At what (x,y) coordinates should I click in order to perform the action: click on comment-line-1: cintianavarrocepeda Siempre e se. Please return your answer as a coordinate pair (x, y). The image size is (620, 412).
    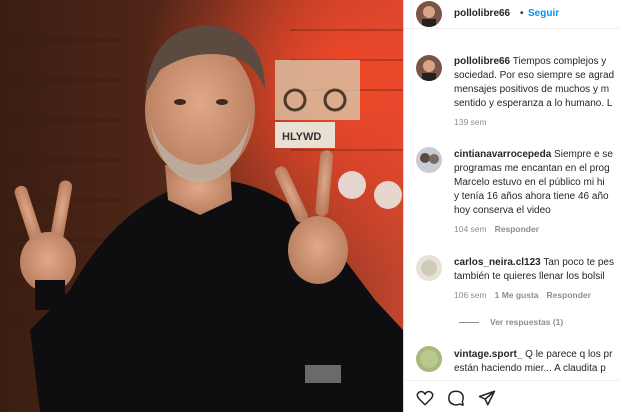
    Looking at the image, I should click on (533, 155).